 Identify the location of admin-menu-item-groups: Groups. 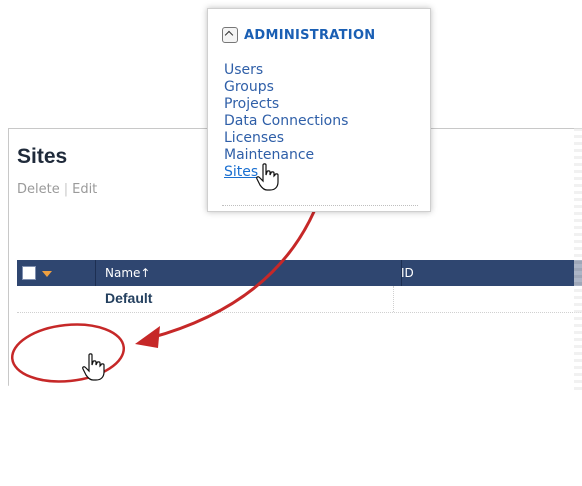
(286, 87).